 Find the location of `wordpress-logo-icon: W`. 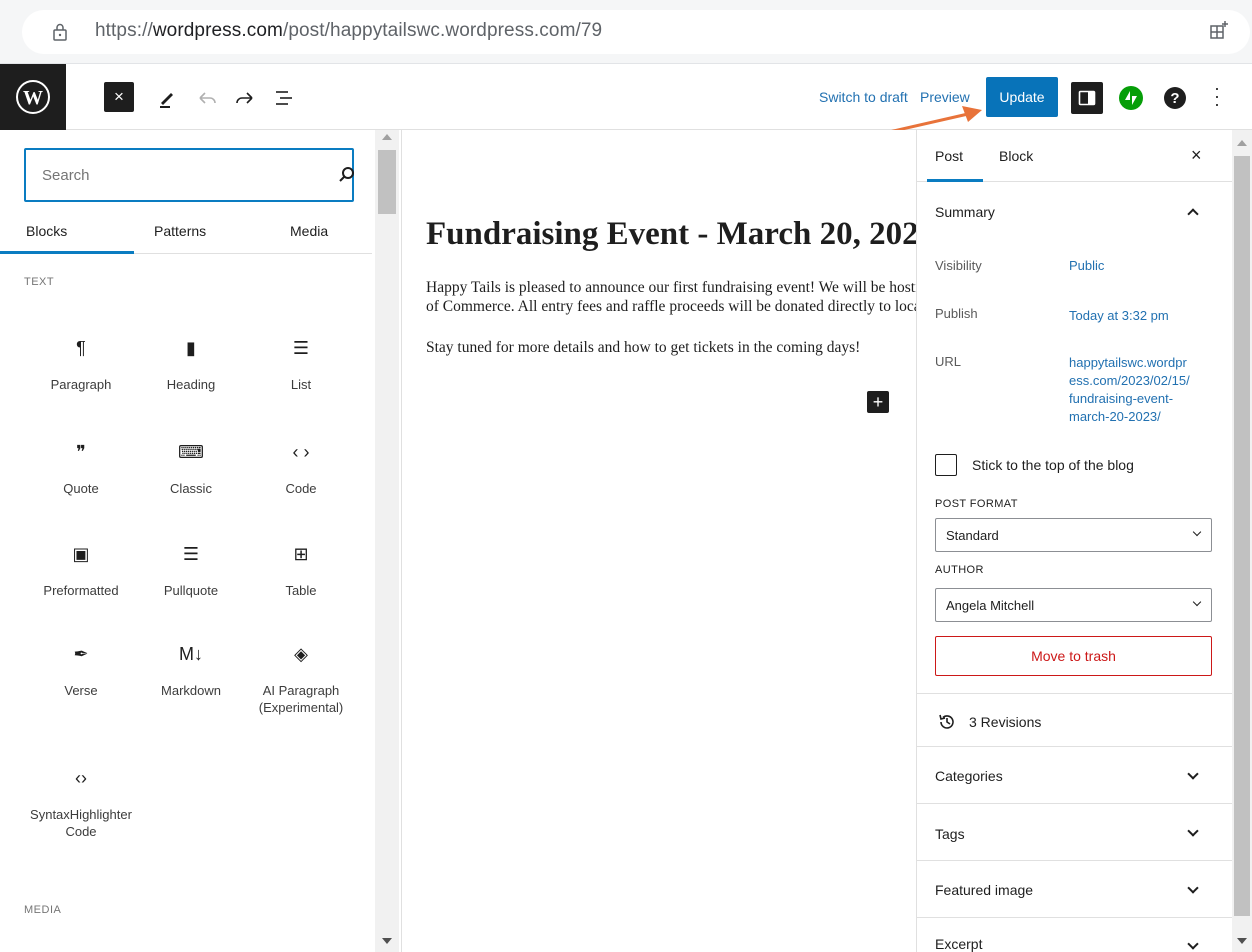

wordpress-logo-icon: W is located at coordinates (33, 97).